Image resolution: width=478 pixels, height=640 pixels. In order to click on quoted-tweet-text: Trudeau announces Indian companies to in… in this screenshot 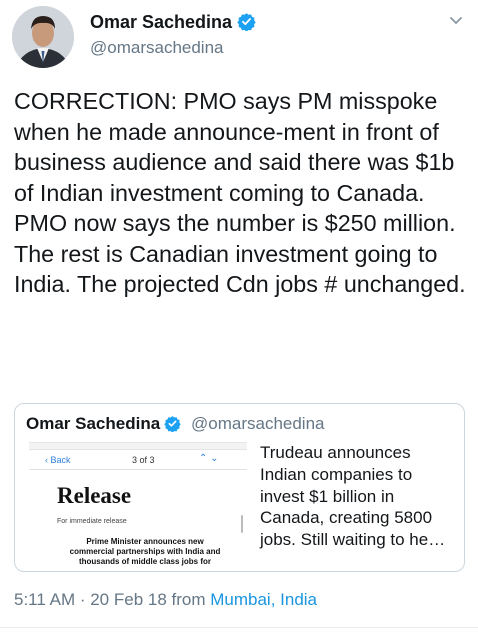, I will do `click(353, 496)`.